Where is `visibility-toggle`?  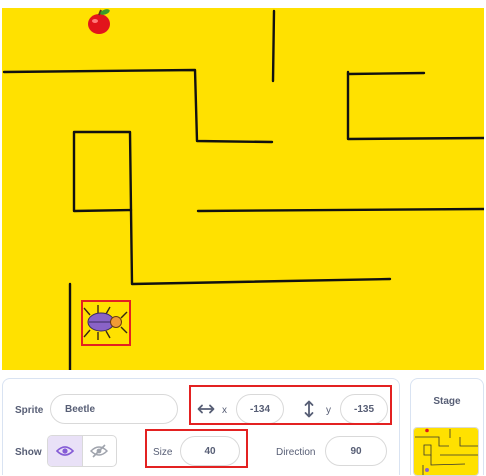 visibility-toggle is located at coordinates (82, 451).